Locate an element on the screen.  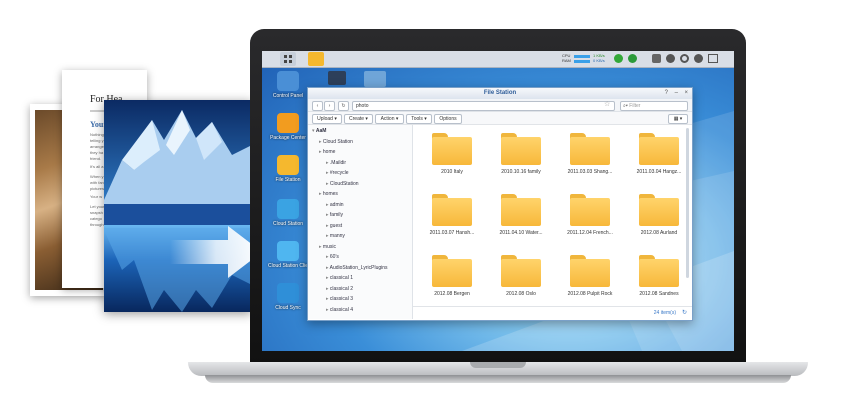
tree-item: ▸ Cloud Station is located at coordinates (336, 142).